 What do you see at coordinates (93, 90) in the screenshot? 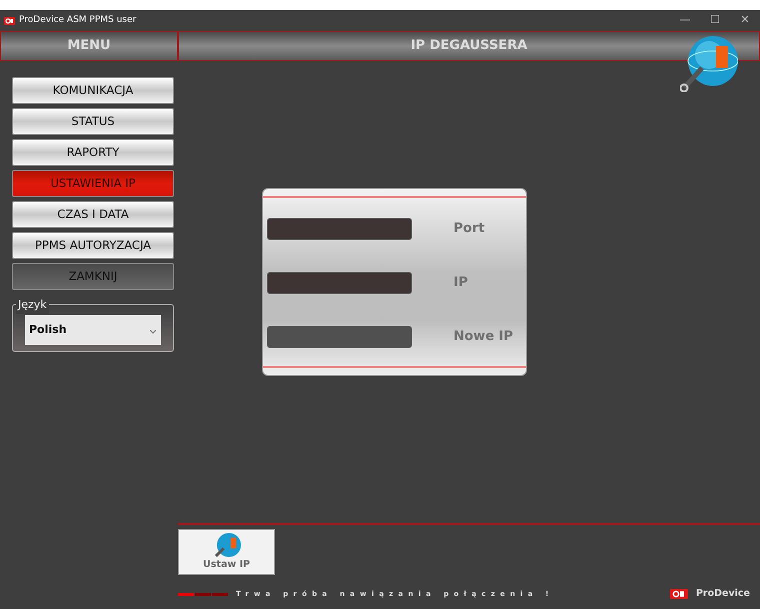
I see `menu-button: KOMUNIKACJA` at bounding box center [93, 90].